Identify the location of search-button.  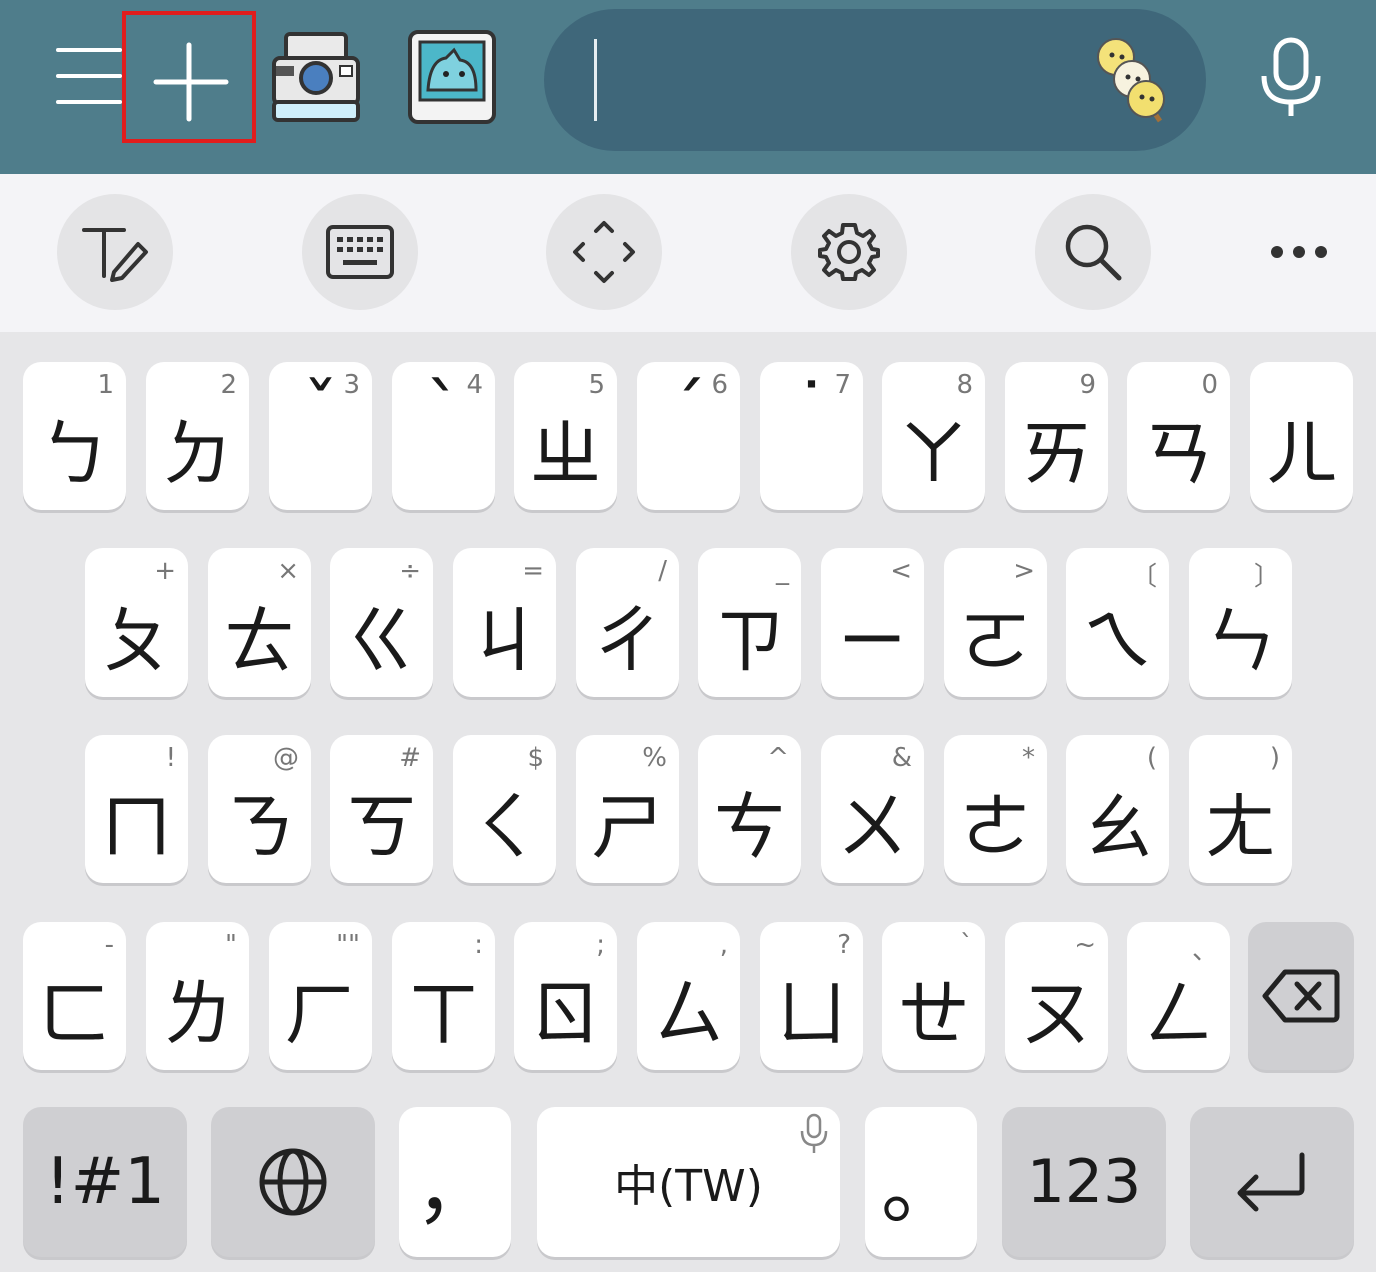
(1093, 252).